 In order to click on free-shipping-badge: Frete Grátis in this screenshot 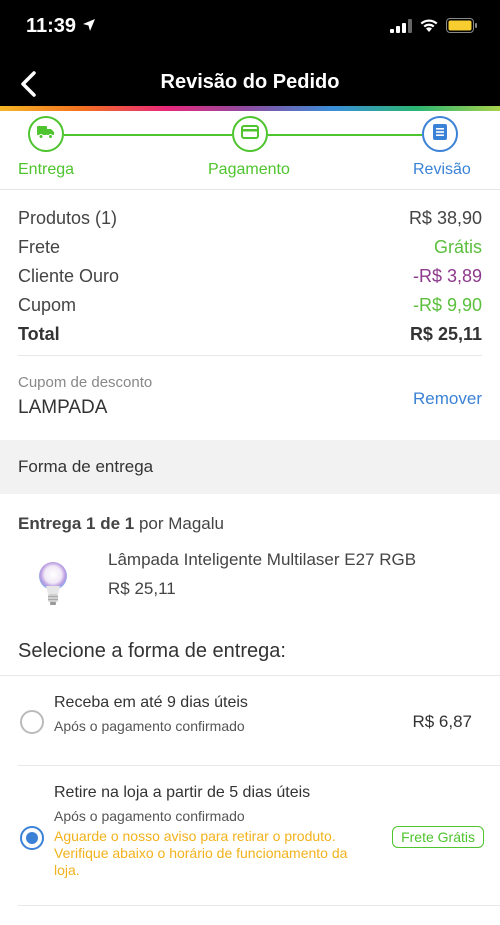, I will do `click(438, 837)`.